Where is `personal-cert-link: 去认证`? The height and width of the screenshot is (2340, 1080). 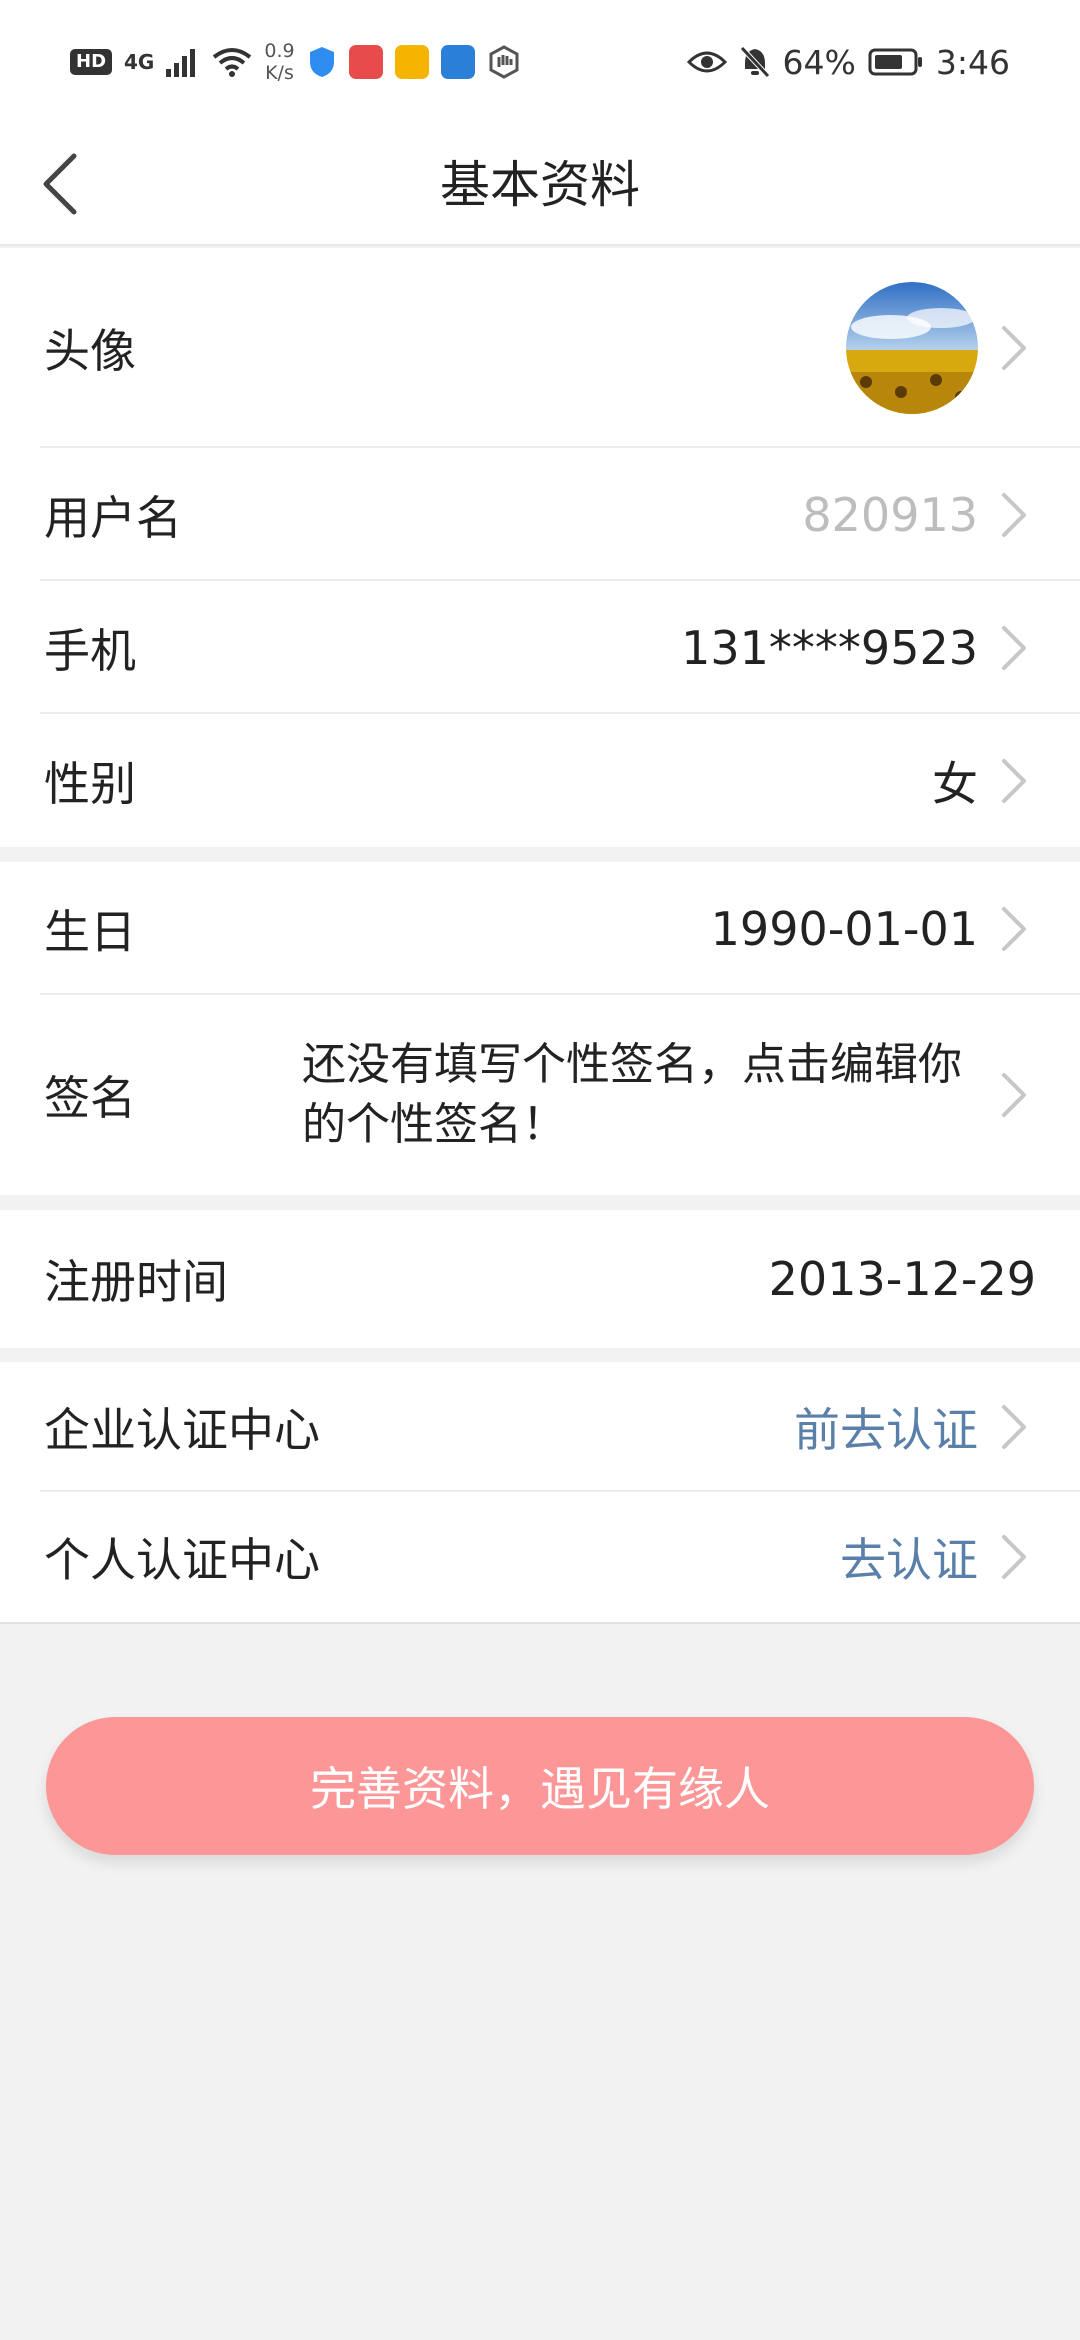
personal-cert-link: 去认证 is located at coordinates (909, 1557).